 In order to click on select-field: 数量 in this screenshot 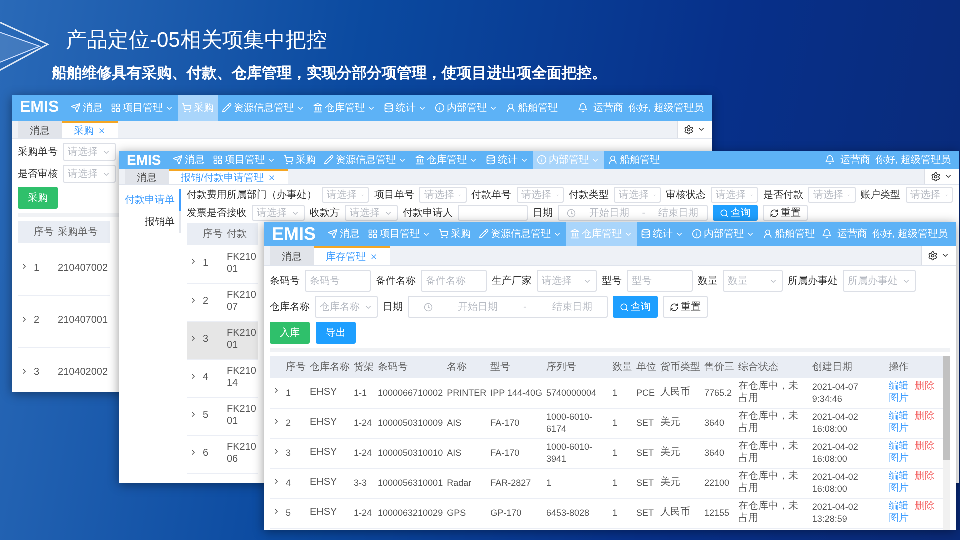, I will do `click(753, 281)`.